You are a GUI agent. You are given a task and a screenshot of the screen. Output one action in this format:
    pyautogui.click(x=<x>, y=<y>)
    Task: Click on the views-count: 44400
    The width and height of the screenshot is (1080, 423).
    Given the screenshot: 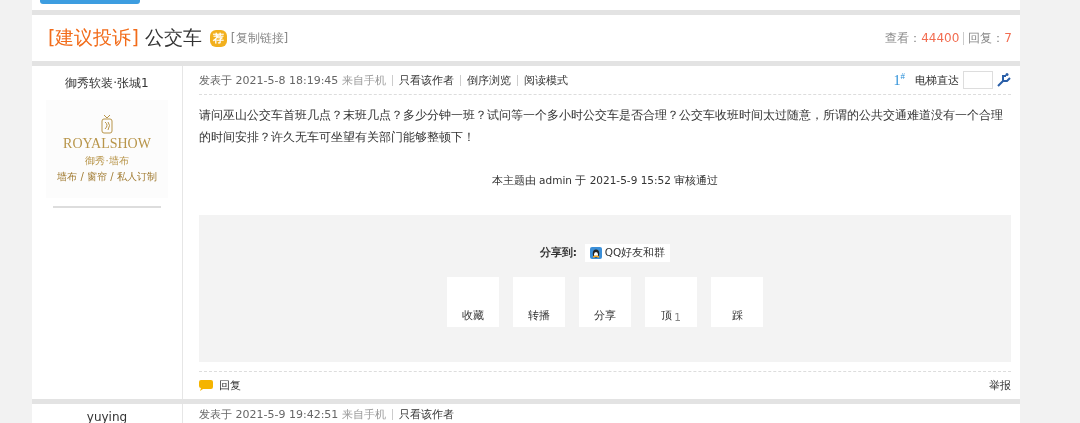 What is the action you would take?
    pyautogui.click(x=940, y=38)
    